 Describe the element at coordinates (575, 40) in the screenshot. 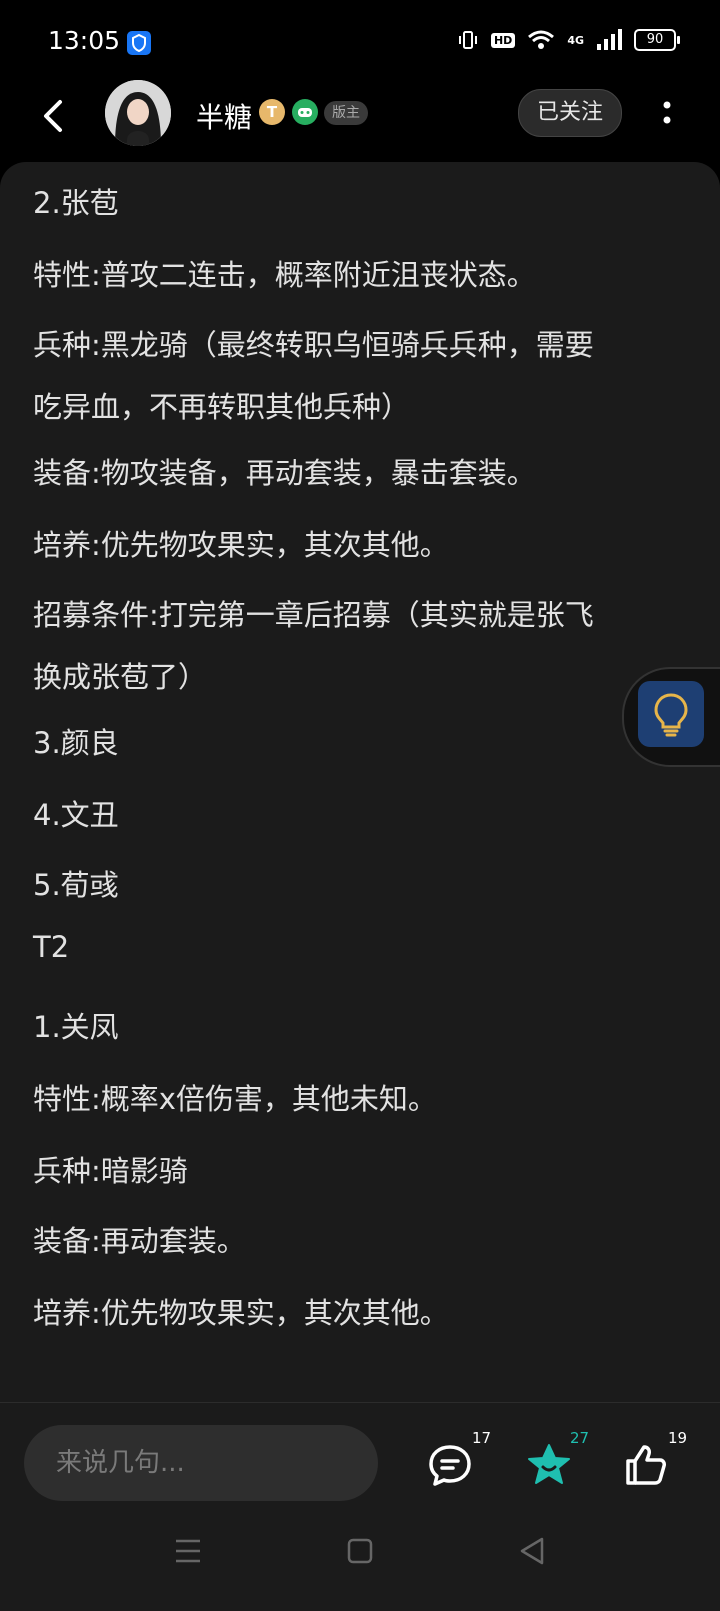

I see `network-label: 4G` at that location.